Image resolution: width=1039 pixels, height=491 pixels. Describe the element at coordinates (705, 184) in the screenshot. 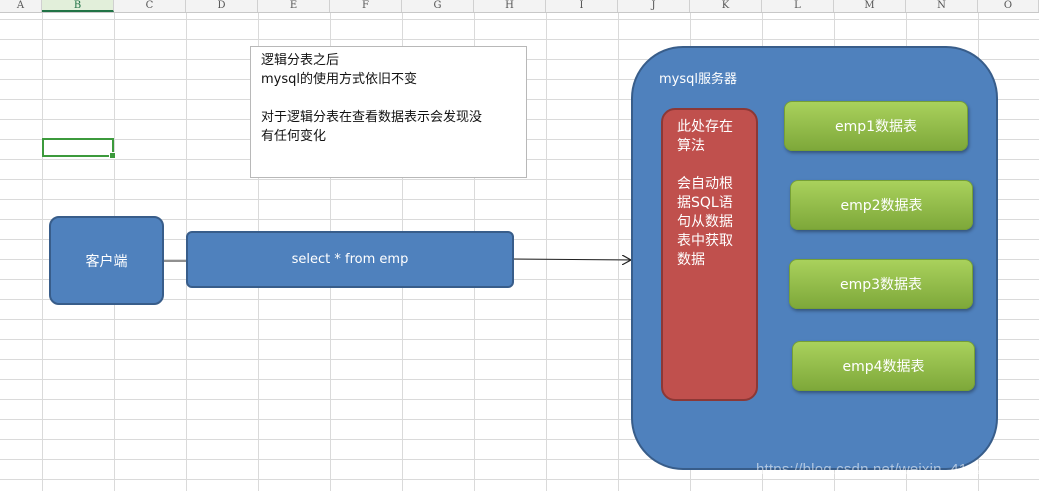

I see `algorithm-line: 会自动根` at that location.